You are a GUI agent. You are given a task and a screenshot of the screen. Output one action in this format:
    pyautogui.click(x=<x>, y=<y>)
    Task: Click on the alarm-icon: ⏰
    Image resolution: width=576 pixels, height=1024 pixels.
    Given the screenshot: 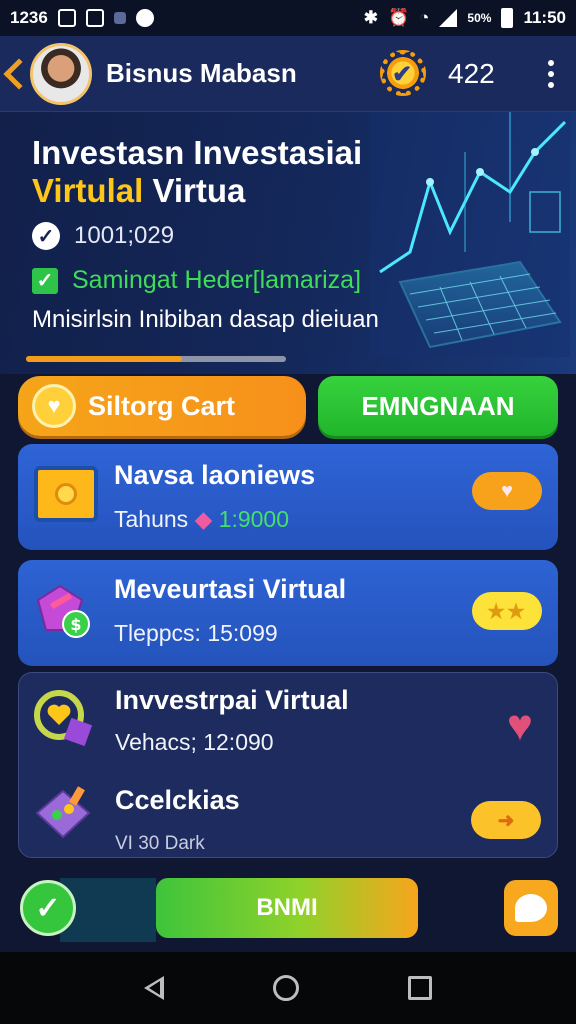 What is the action you would take?
    pyautogui.click(x=398, y=17)
    